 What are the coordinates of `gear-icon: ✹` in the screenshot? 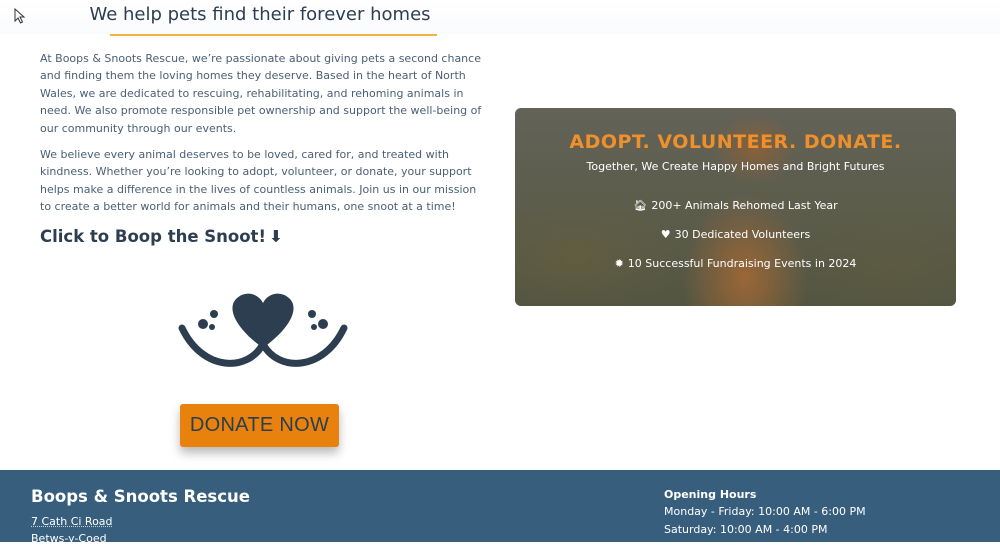 It's located at (619, 263).